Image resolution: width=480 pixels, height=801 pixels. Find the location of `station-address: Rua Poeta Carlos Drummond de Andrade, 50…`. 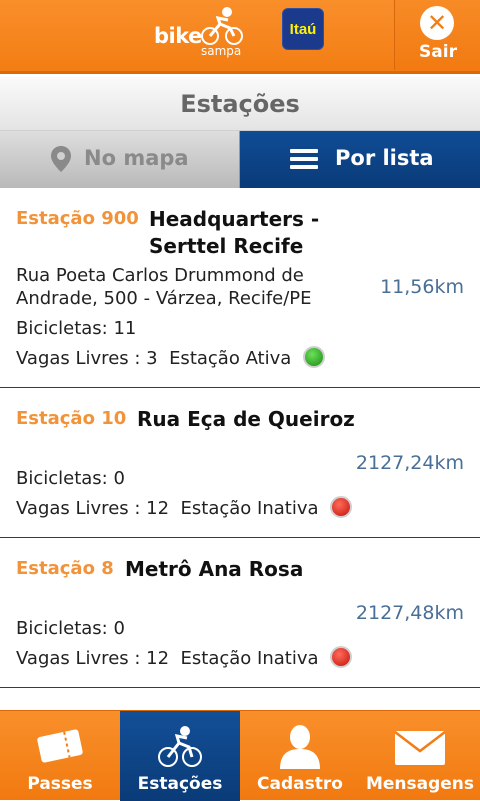

station-address: Rua Poeta Carlos Drummond de Andrade, 50… is located at coordinates (186, 287).